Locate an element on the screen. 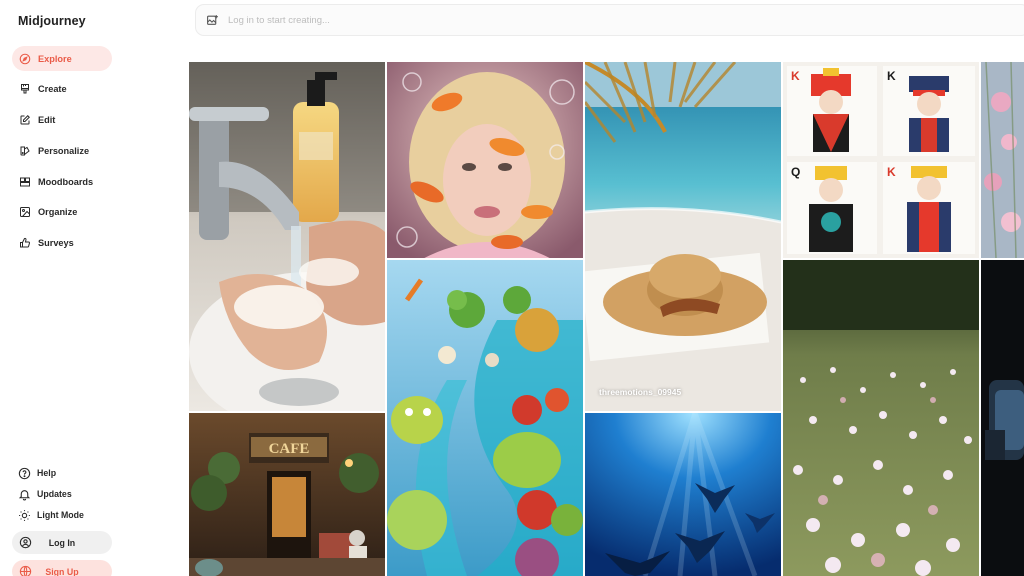  updates-link: Updates is located at coordinates (62, 494).